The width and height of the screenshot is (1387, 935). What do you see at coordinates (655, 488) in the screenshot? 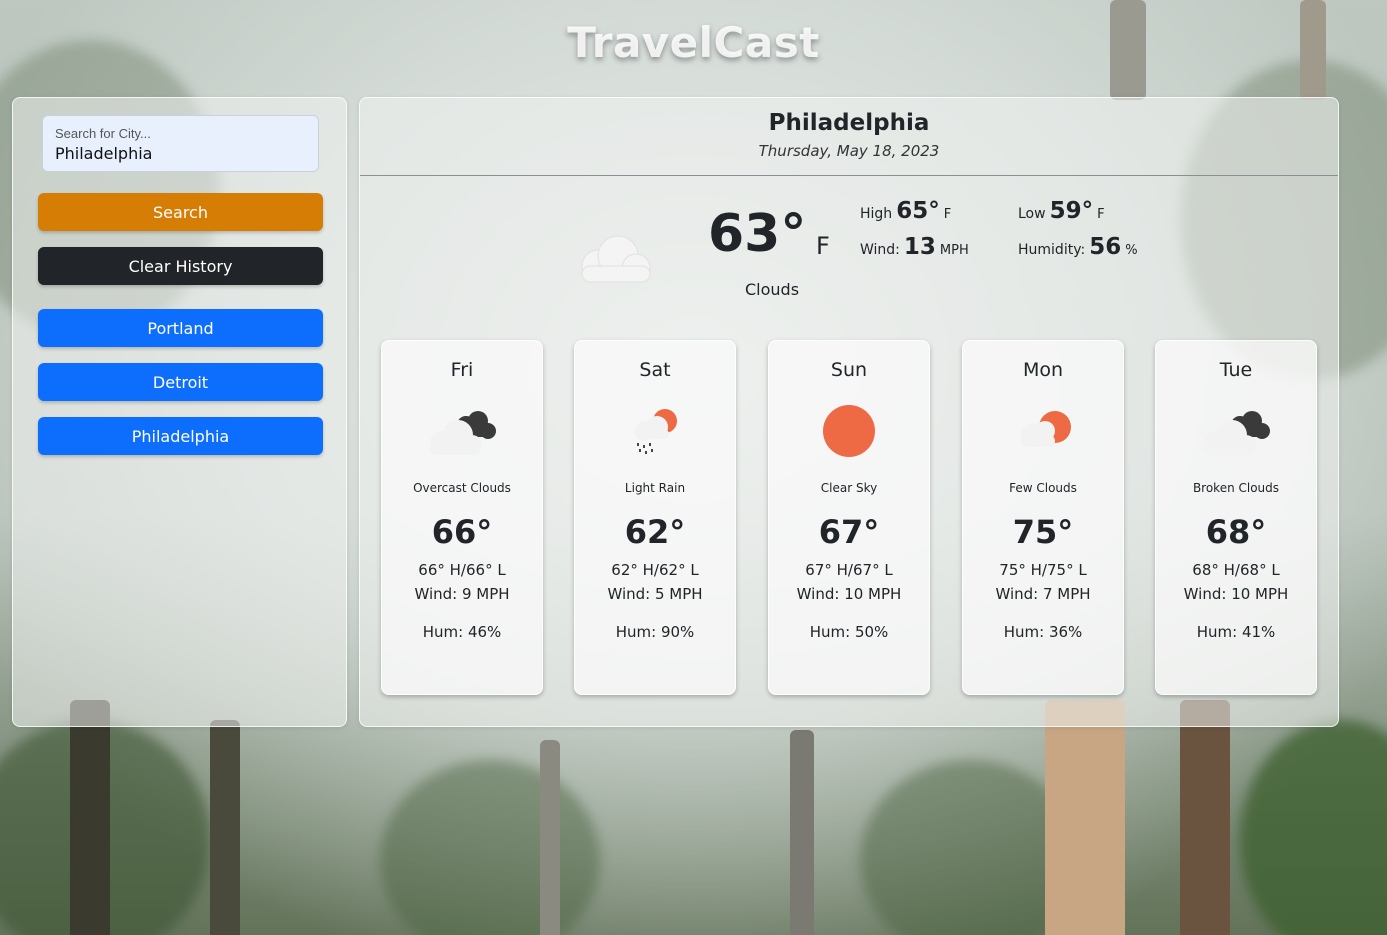
I see `forecast-description: Light Rain` at bounding box center [655, 488].